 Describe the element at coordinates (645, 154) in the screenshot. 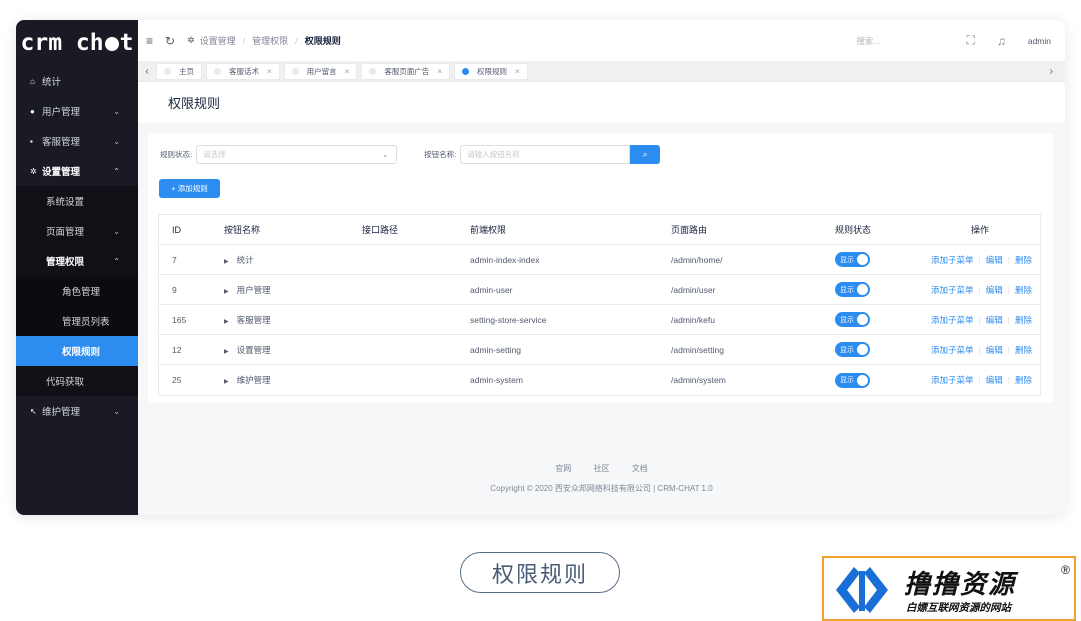

I see `search-button: ⌕` at that location.